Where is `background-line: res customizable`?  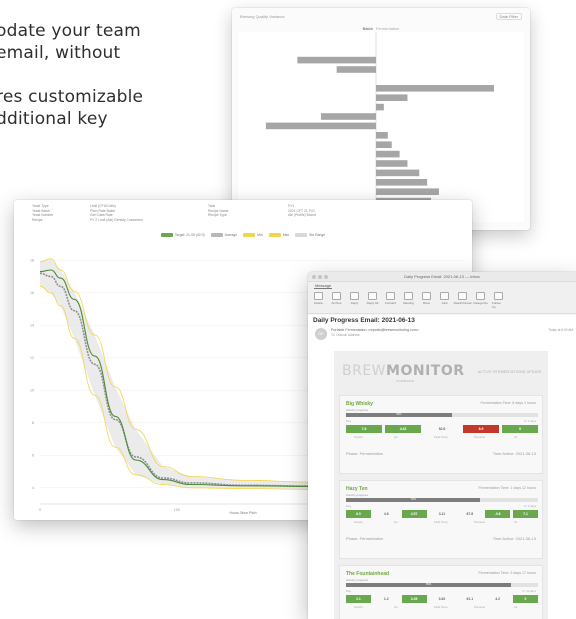
background-line: res customizable is located at coordinates (72, 97).